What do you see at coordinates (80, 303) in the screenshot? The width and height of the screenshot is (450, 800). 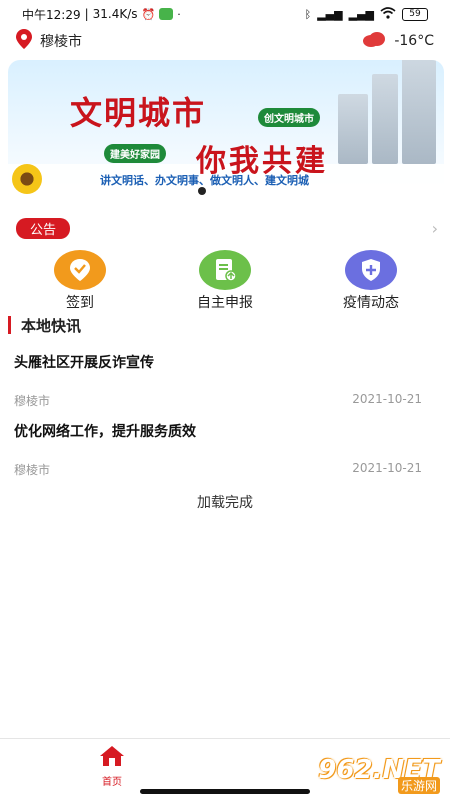 I see `quick-action-label: 签到` at bounding box center [80, 303].